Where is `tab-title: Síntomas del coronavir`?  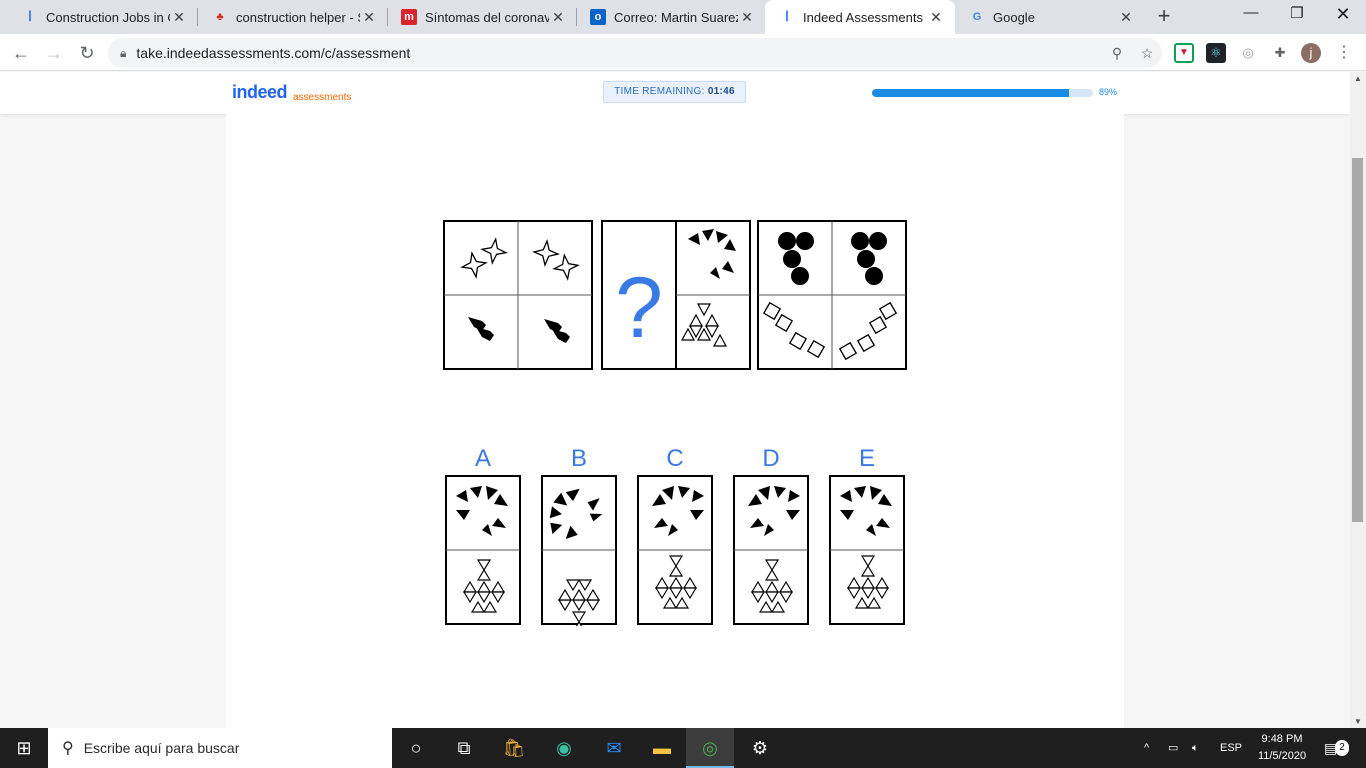
tab-title: Síntomas del coronavir is located at coordinates (487, 17).